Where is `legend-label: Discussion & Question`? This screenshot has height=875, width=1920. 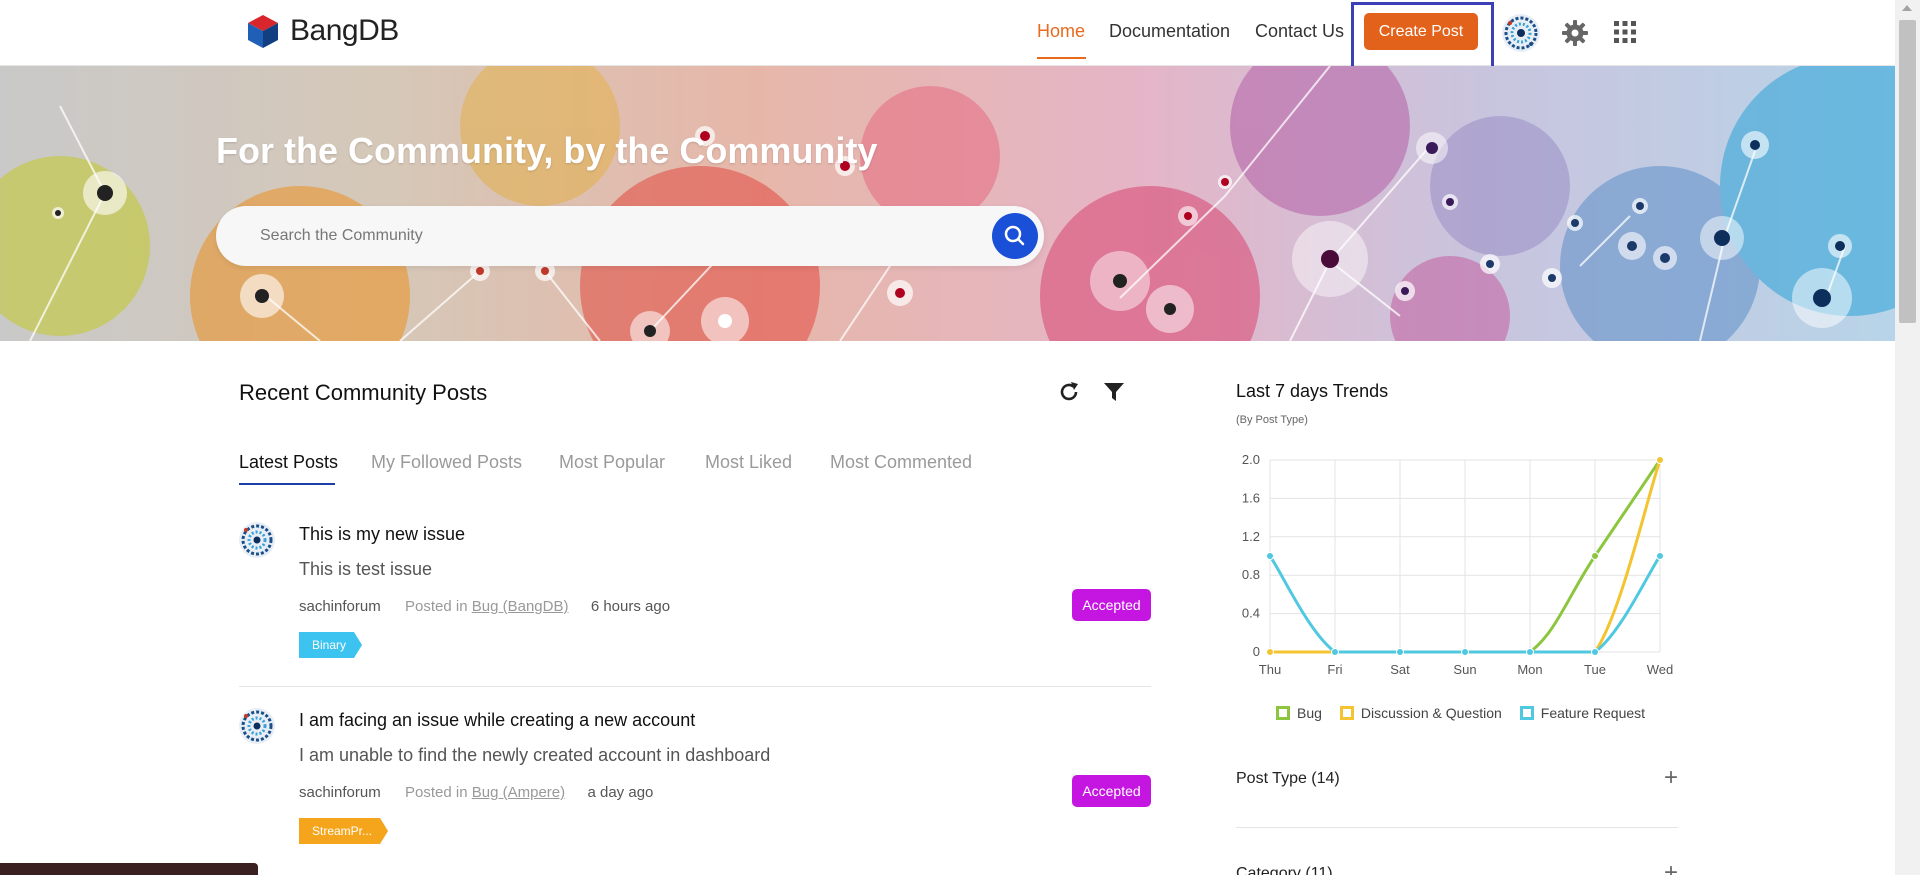
legend-label: Discussion & Question is located at coordinates (1431, 713).